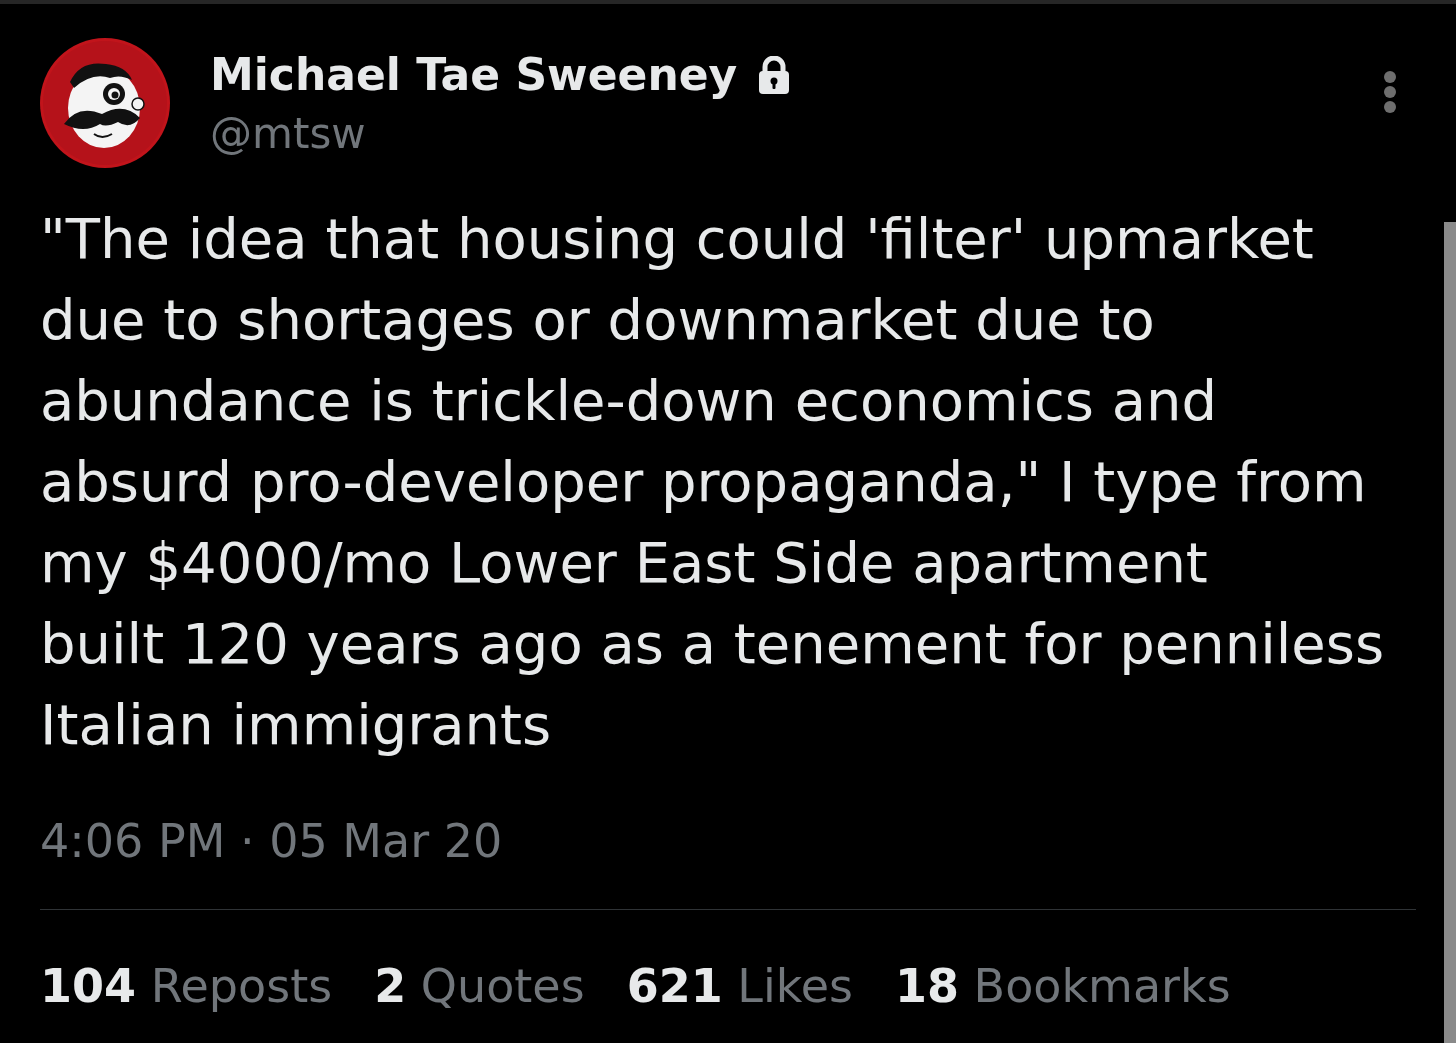  I want to click on scrollbar-thumb, so click(1450, 632).